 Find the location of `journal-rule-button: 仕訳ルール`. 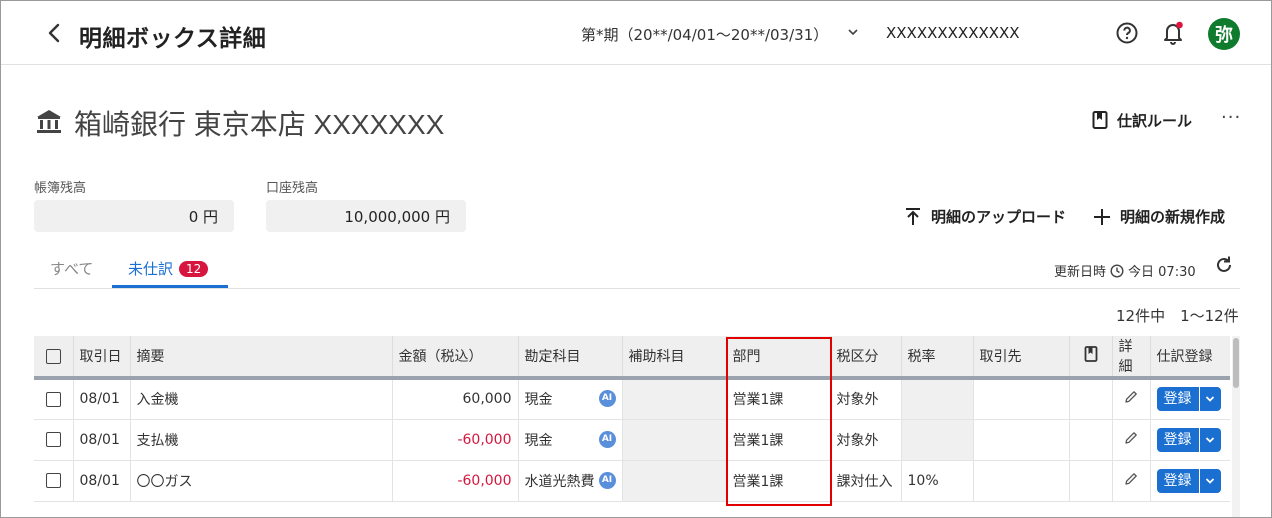

journal-rule-button: 仕訳ルール is located at coordinates (1141, 120).